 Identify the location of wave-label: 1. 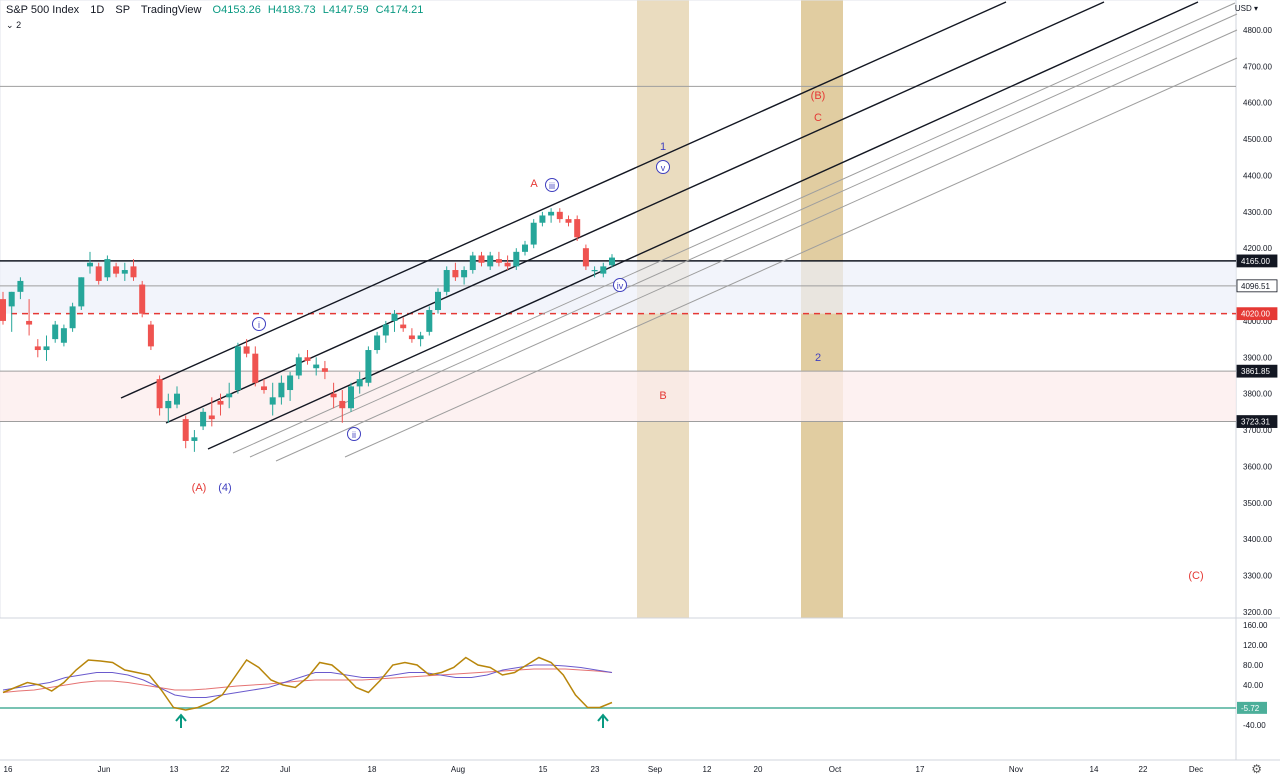
(663, 147).